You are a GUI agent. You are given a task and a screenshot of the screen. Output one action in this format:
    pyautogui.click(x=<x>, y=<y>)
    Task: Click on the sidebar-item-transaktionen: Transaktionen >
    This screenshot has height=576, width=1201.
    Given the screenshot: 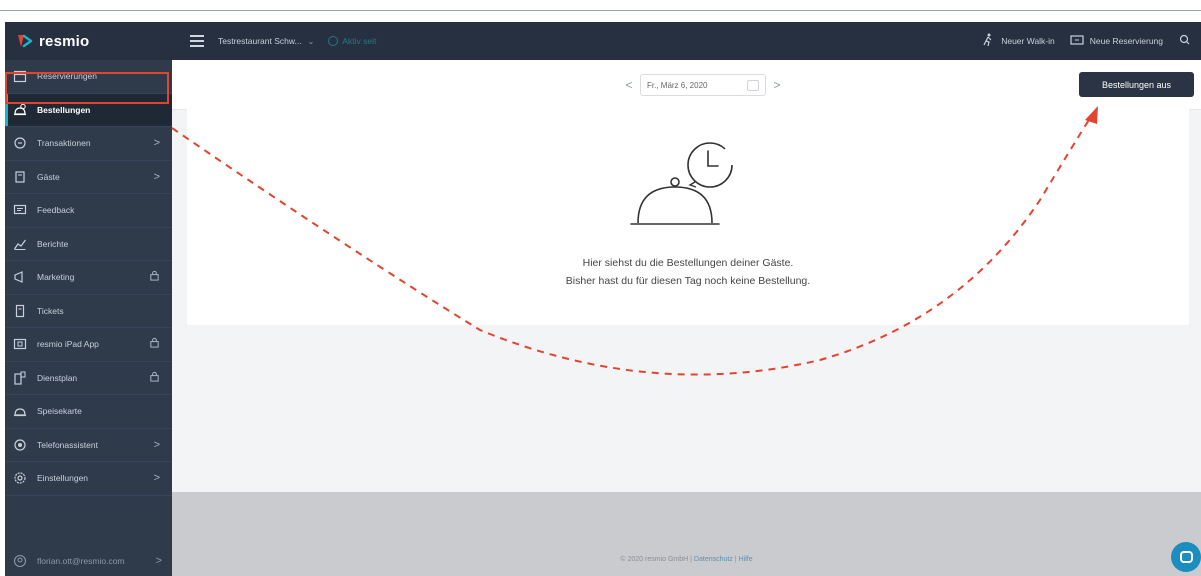 What is the action you would take?
    pyautogui.click(x=88, y=144)
    